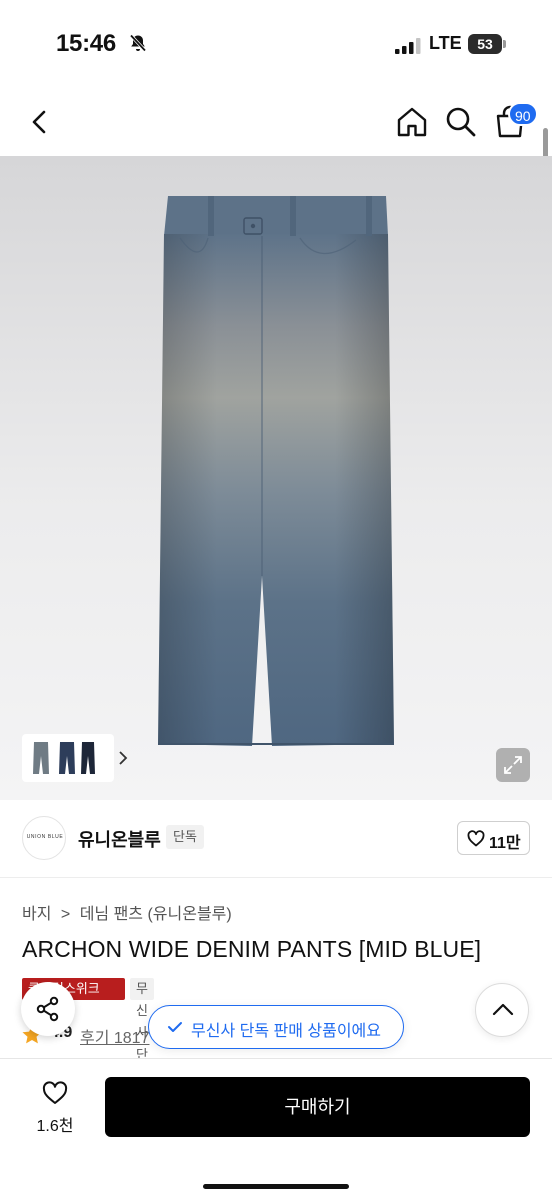  Describe the element at coordinates (40, 122) in the screenshot. I see `back-icon` at that location.